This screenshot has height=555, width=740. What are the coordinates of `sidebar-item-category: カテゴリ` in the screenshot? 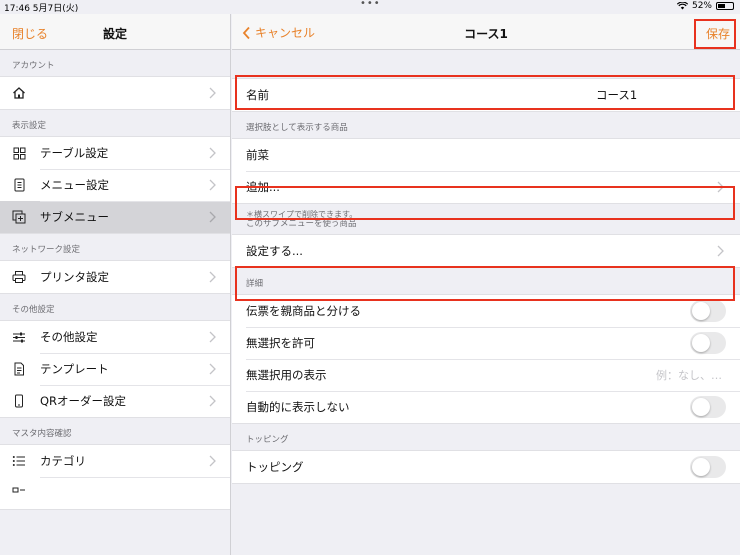 It's located at (115, 461).